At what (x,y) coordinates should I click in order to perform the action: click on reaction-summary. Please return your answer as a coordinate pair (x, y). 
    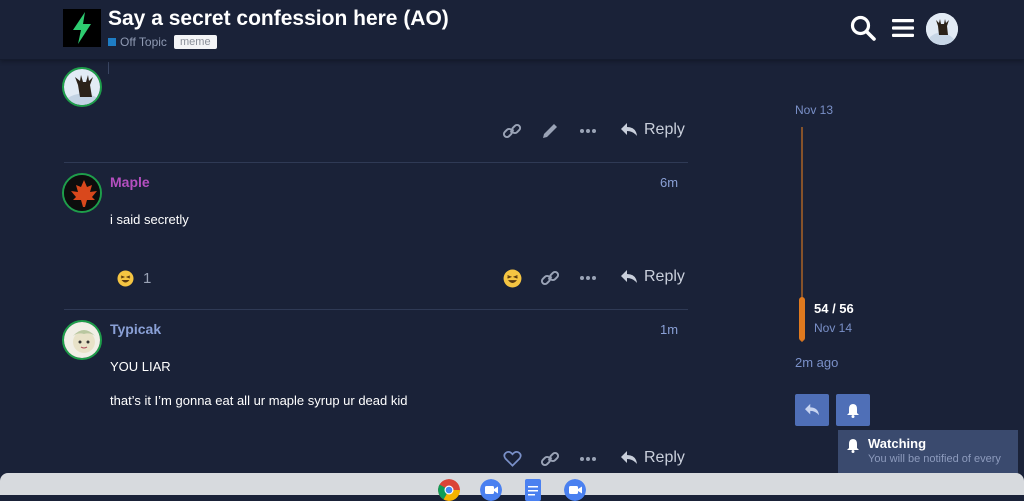
    Looking at the image, I should click on (125, 281).